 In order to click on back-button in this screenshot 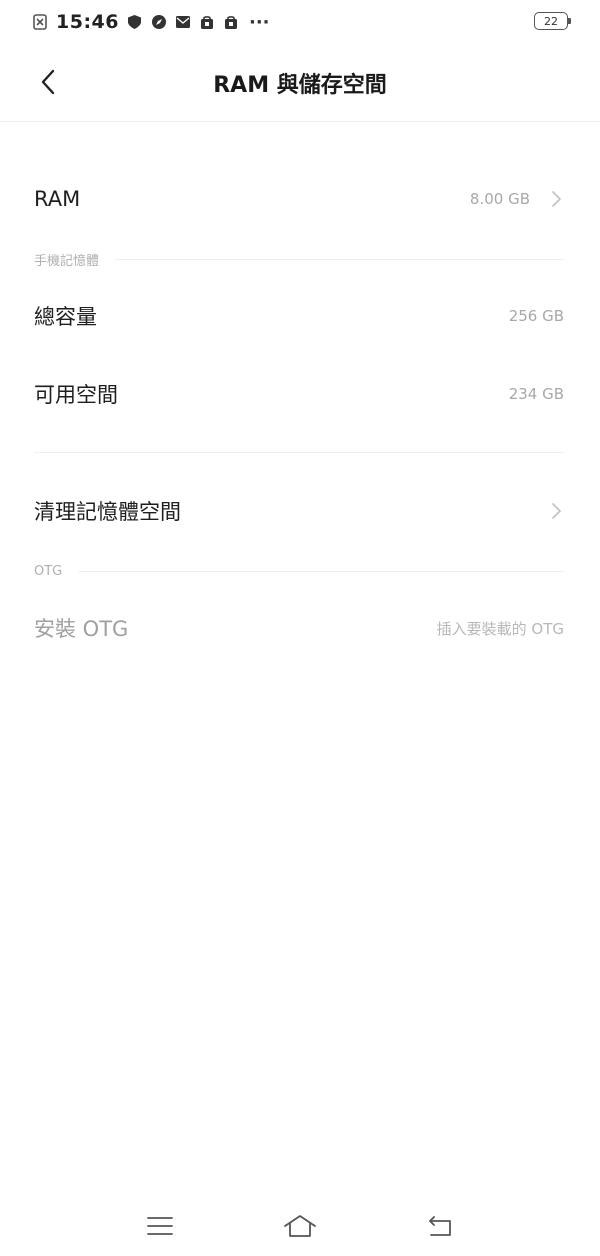, I will do `click(48, 82)`.